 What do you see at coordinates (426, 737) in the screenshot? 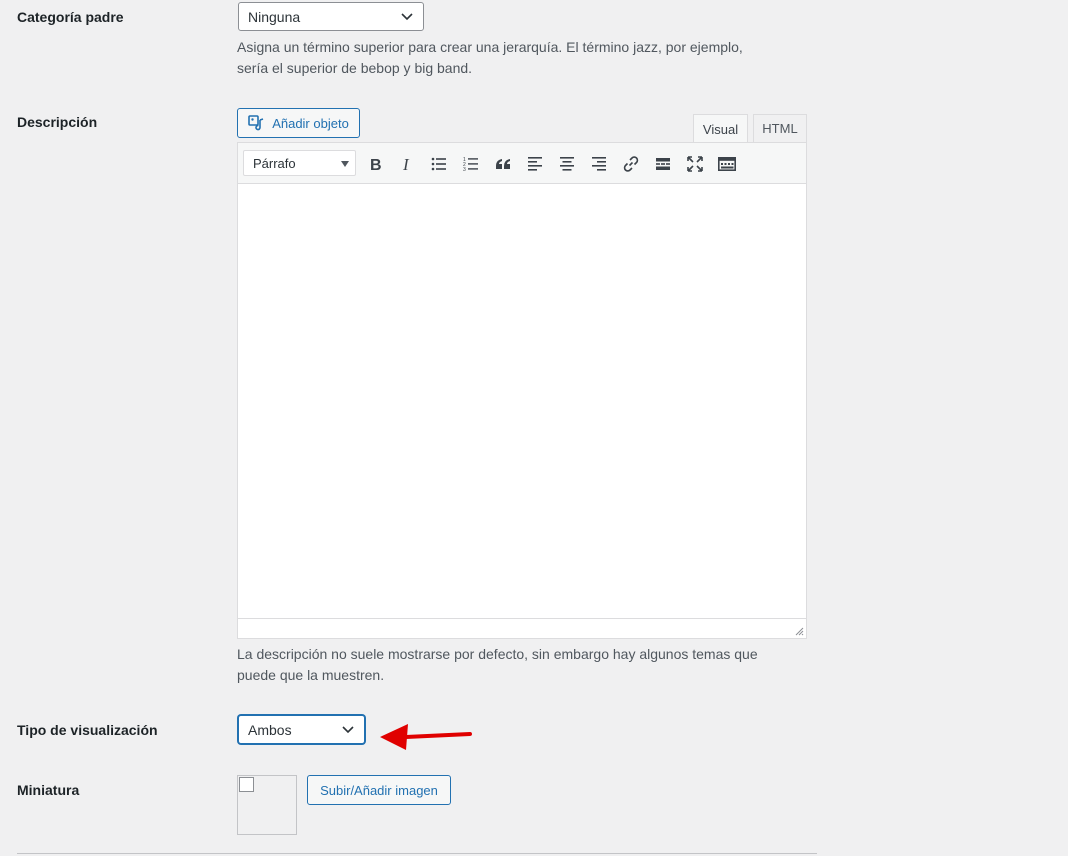
I see `annotation-arrow-icon` at bounding box center [426, 737].